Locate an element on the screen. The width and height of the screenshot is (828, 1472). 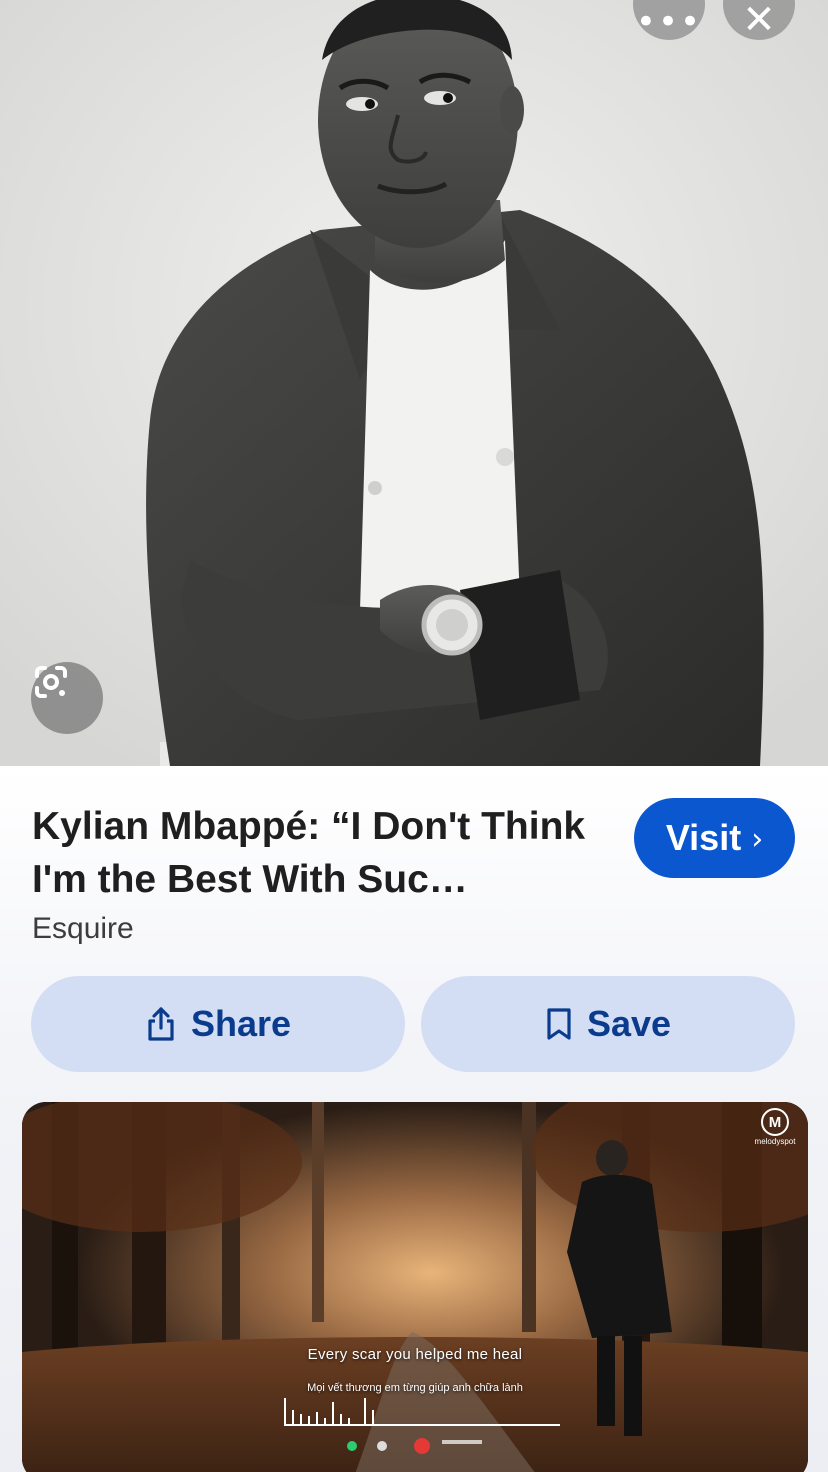
channel-logo-badge: M is located at coordinates (775, 1122).